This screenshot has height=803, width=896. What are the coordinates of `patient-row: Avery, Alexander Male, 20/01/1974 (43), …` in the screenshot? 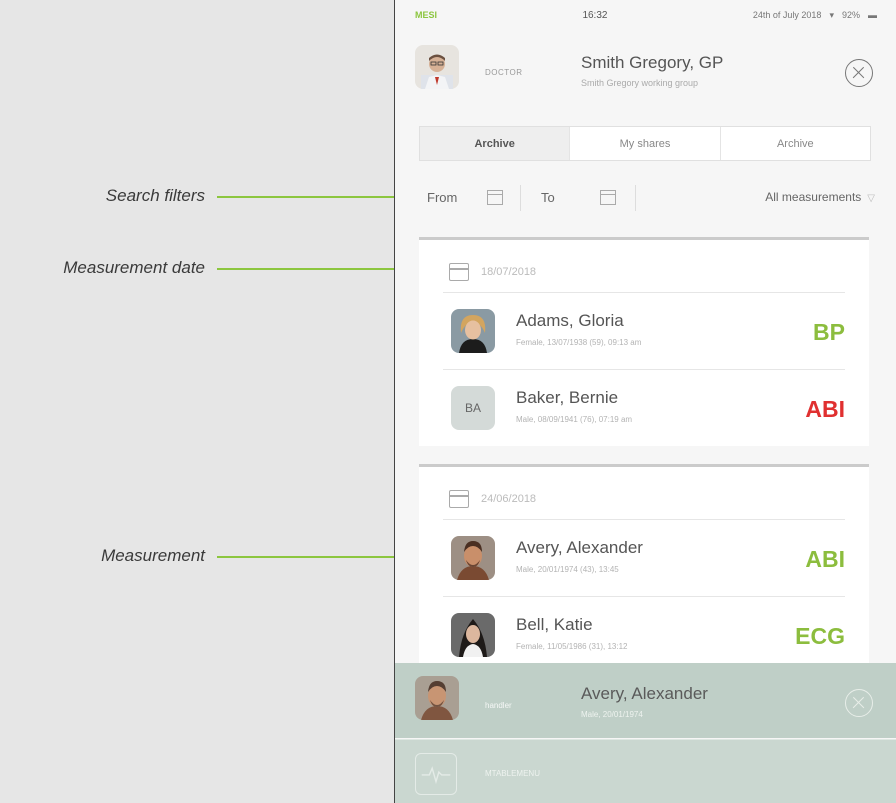 It's located at (644, 557).